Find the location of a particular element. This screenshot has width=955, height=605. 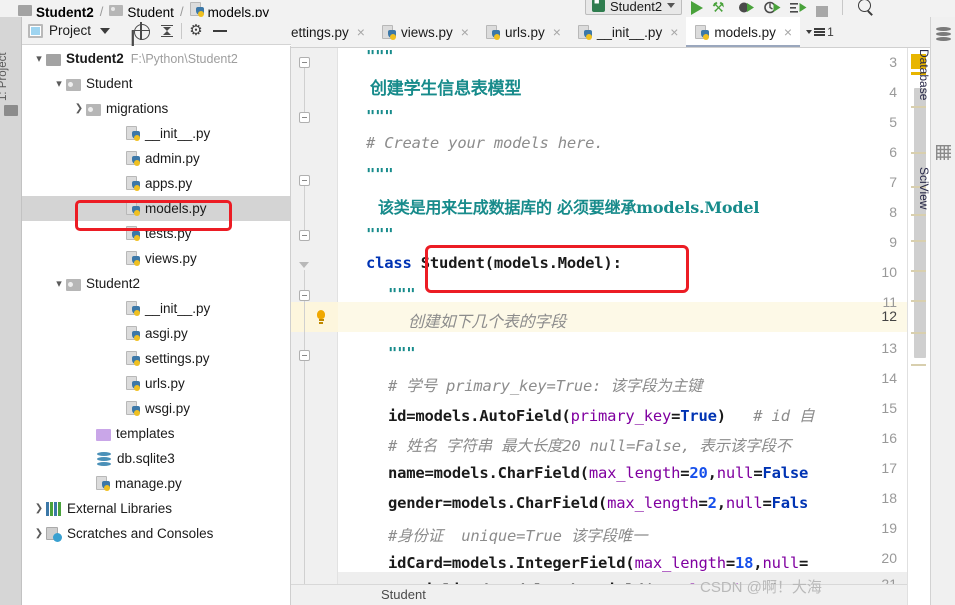

tab-models-py: models.py × is located at coordinates (743, 32).